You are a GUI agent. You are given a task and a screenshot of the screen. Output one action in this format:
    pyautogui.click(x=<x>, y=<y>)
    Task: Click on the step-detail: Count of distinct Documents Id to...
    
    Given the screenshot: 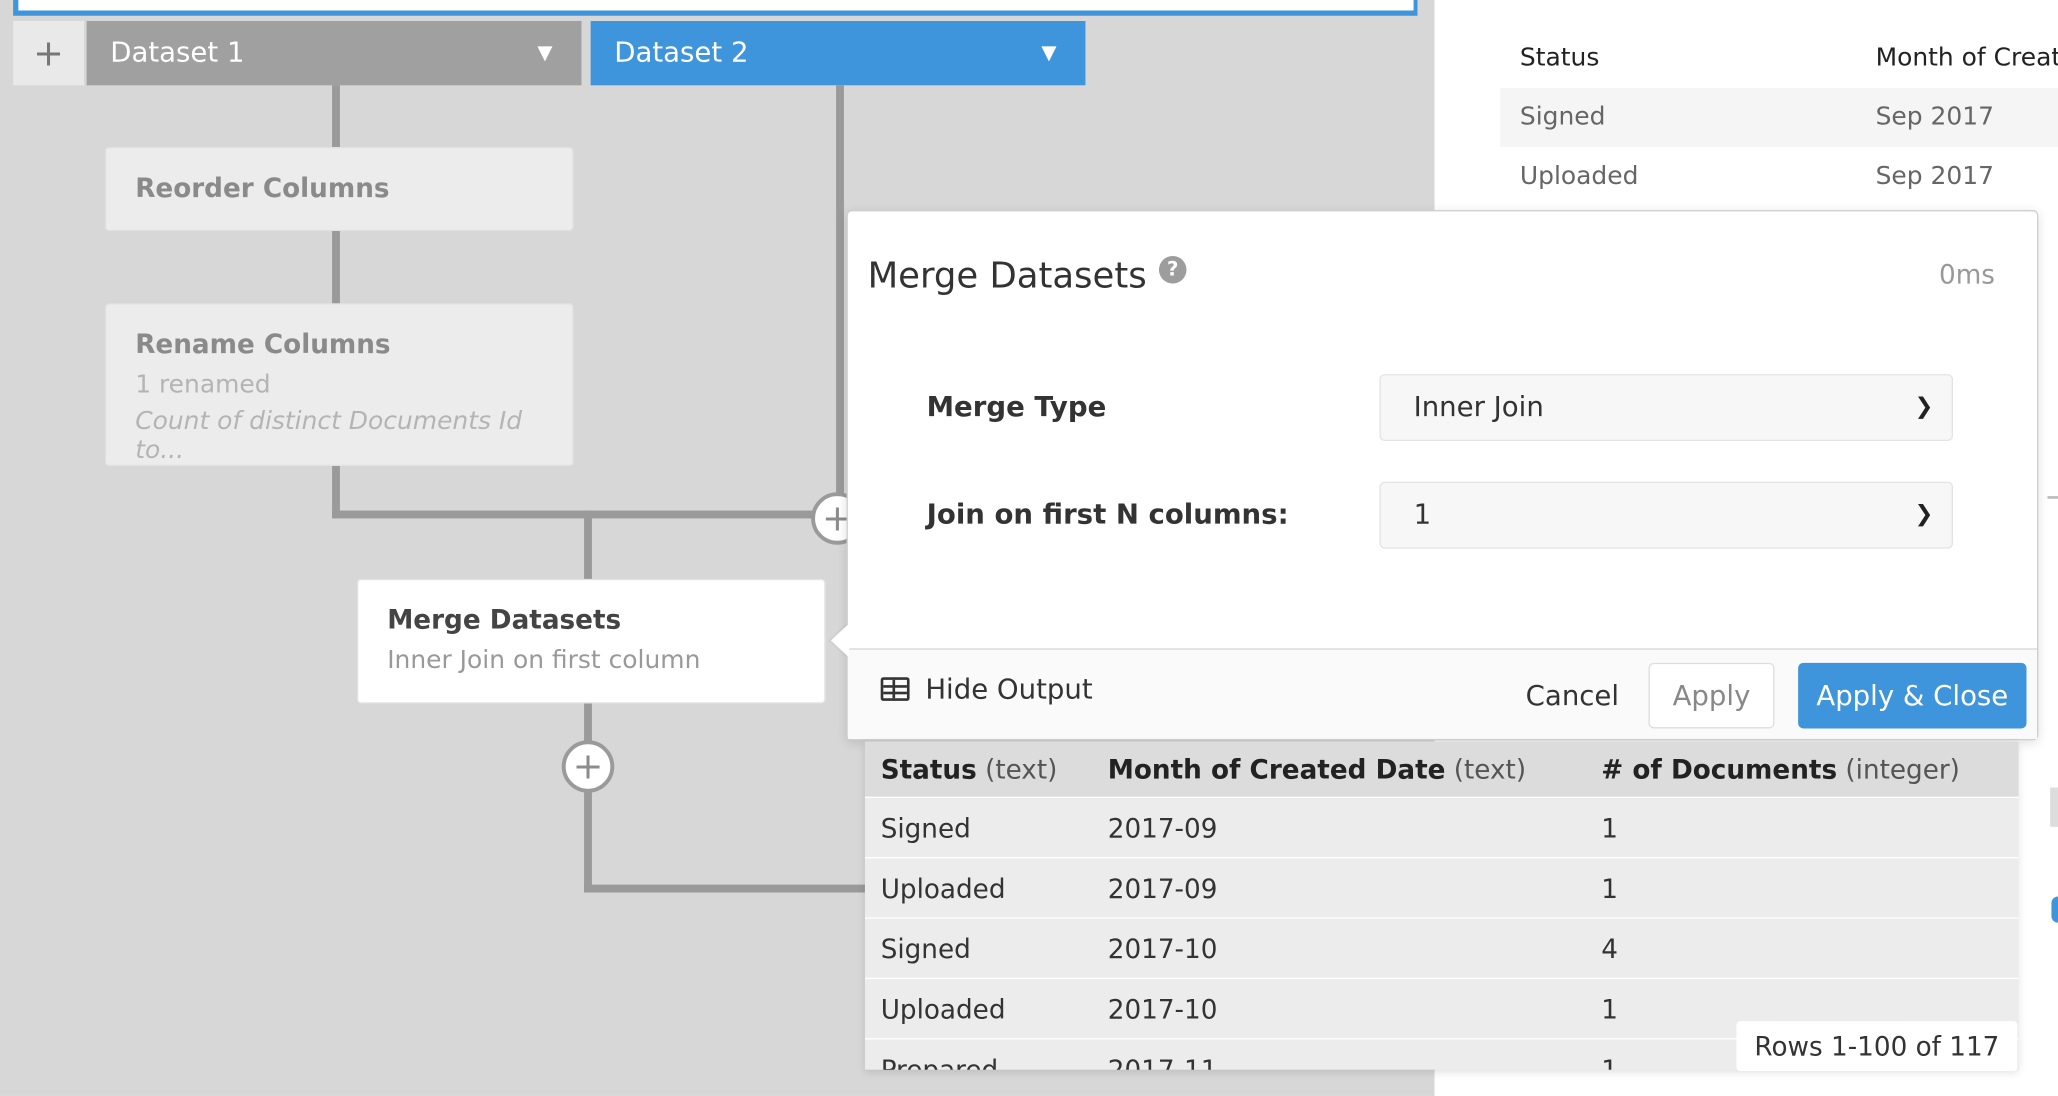 What is the action you would take?
    pyautogui.click(x=329, y=435)
    